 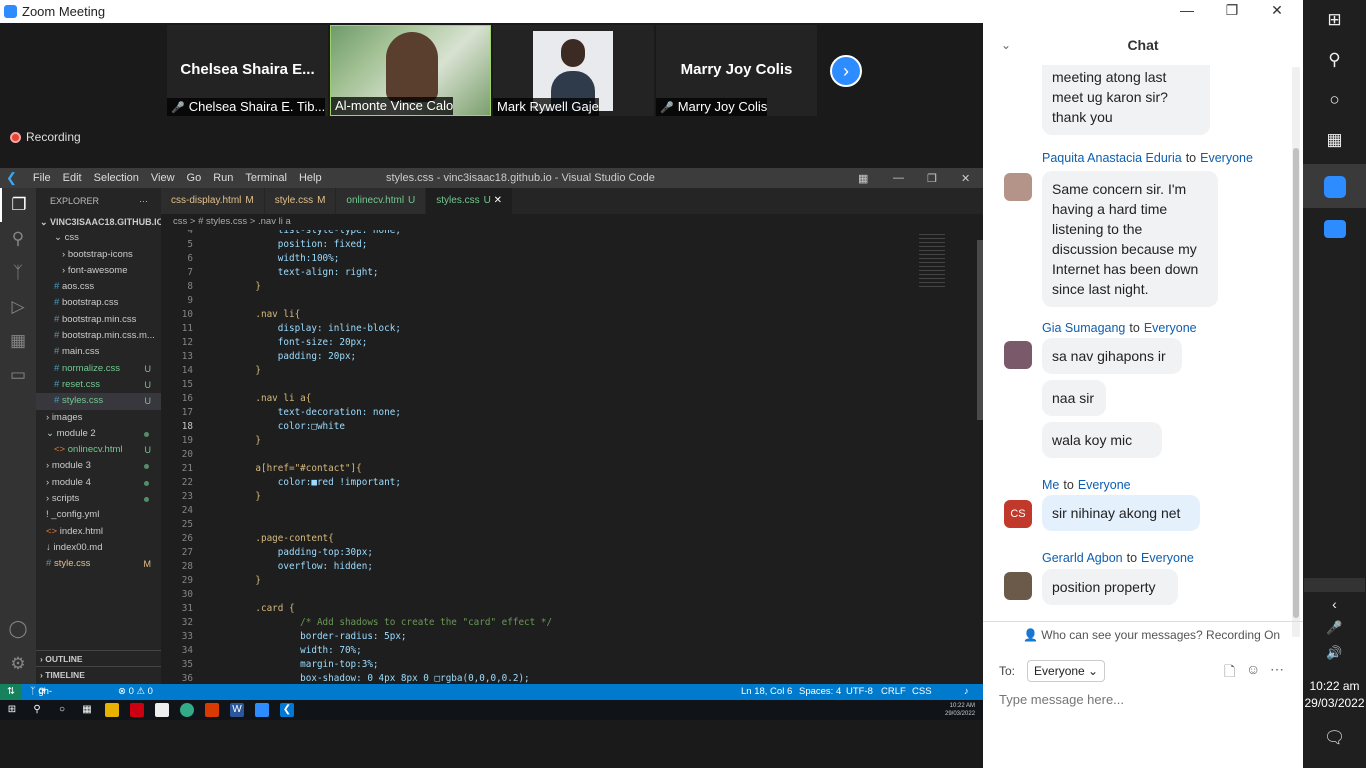 What do you see at coordinates (98, 483) in the screenshot?
I see `file-tree-item: › module 4` at bounding box center [98, 483].